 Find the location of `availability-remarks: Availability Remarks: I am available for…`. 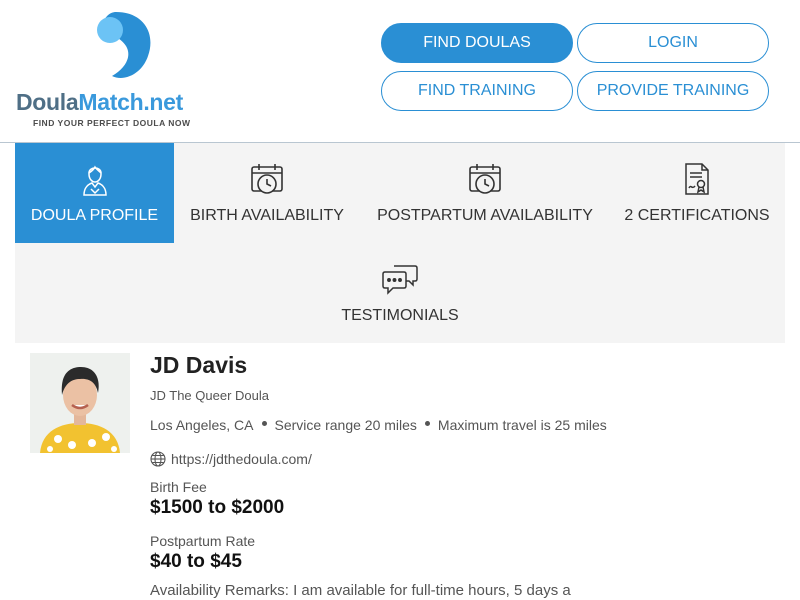

availability-remarks: Availability Remarks: I am available for… is located at coordinates (360, 590).